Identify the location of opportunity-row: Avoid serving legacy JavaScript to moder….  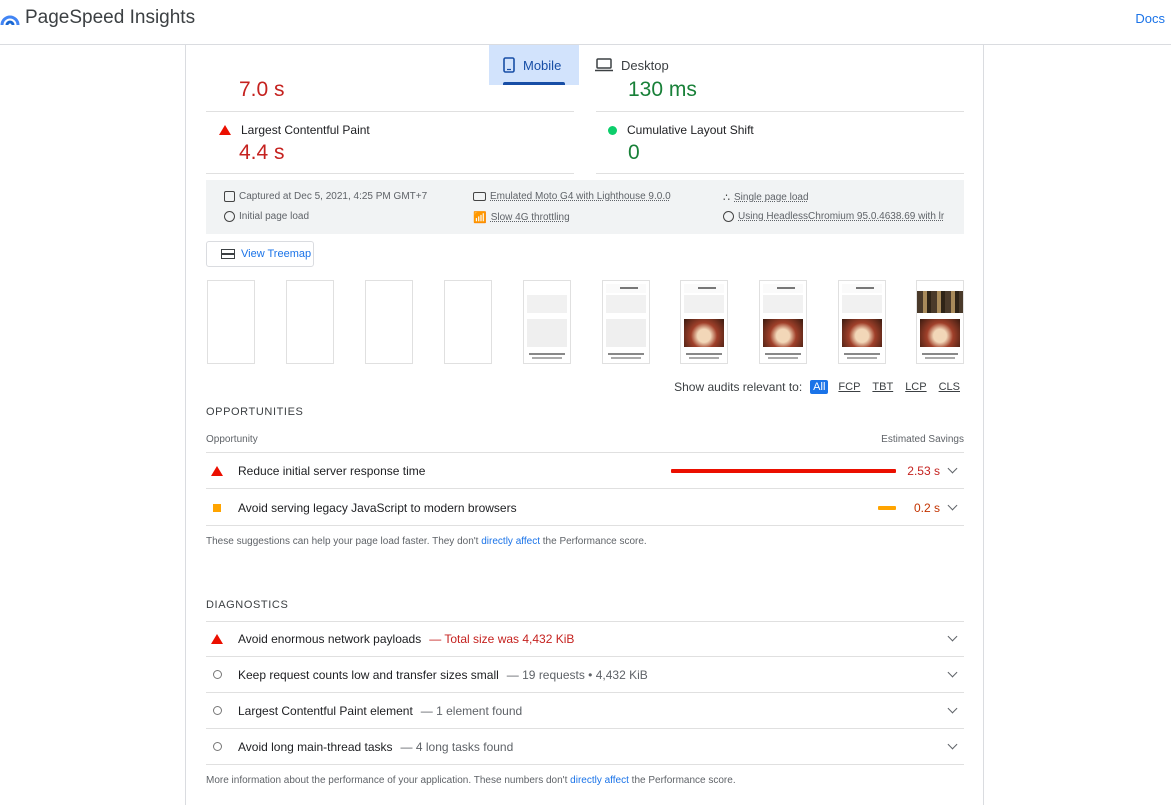
(585, 508).